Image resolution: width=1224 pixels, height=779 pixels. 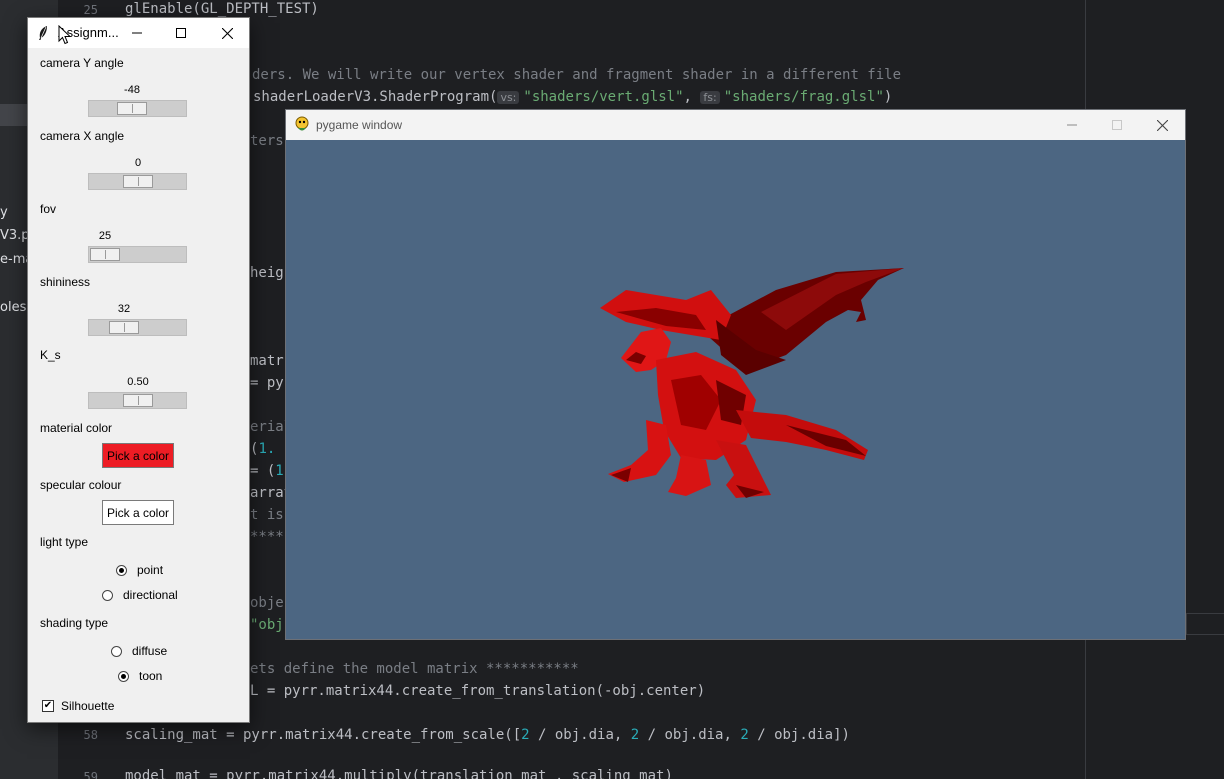 I want to click on feather-icon, so click(x=43, y=33).